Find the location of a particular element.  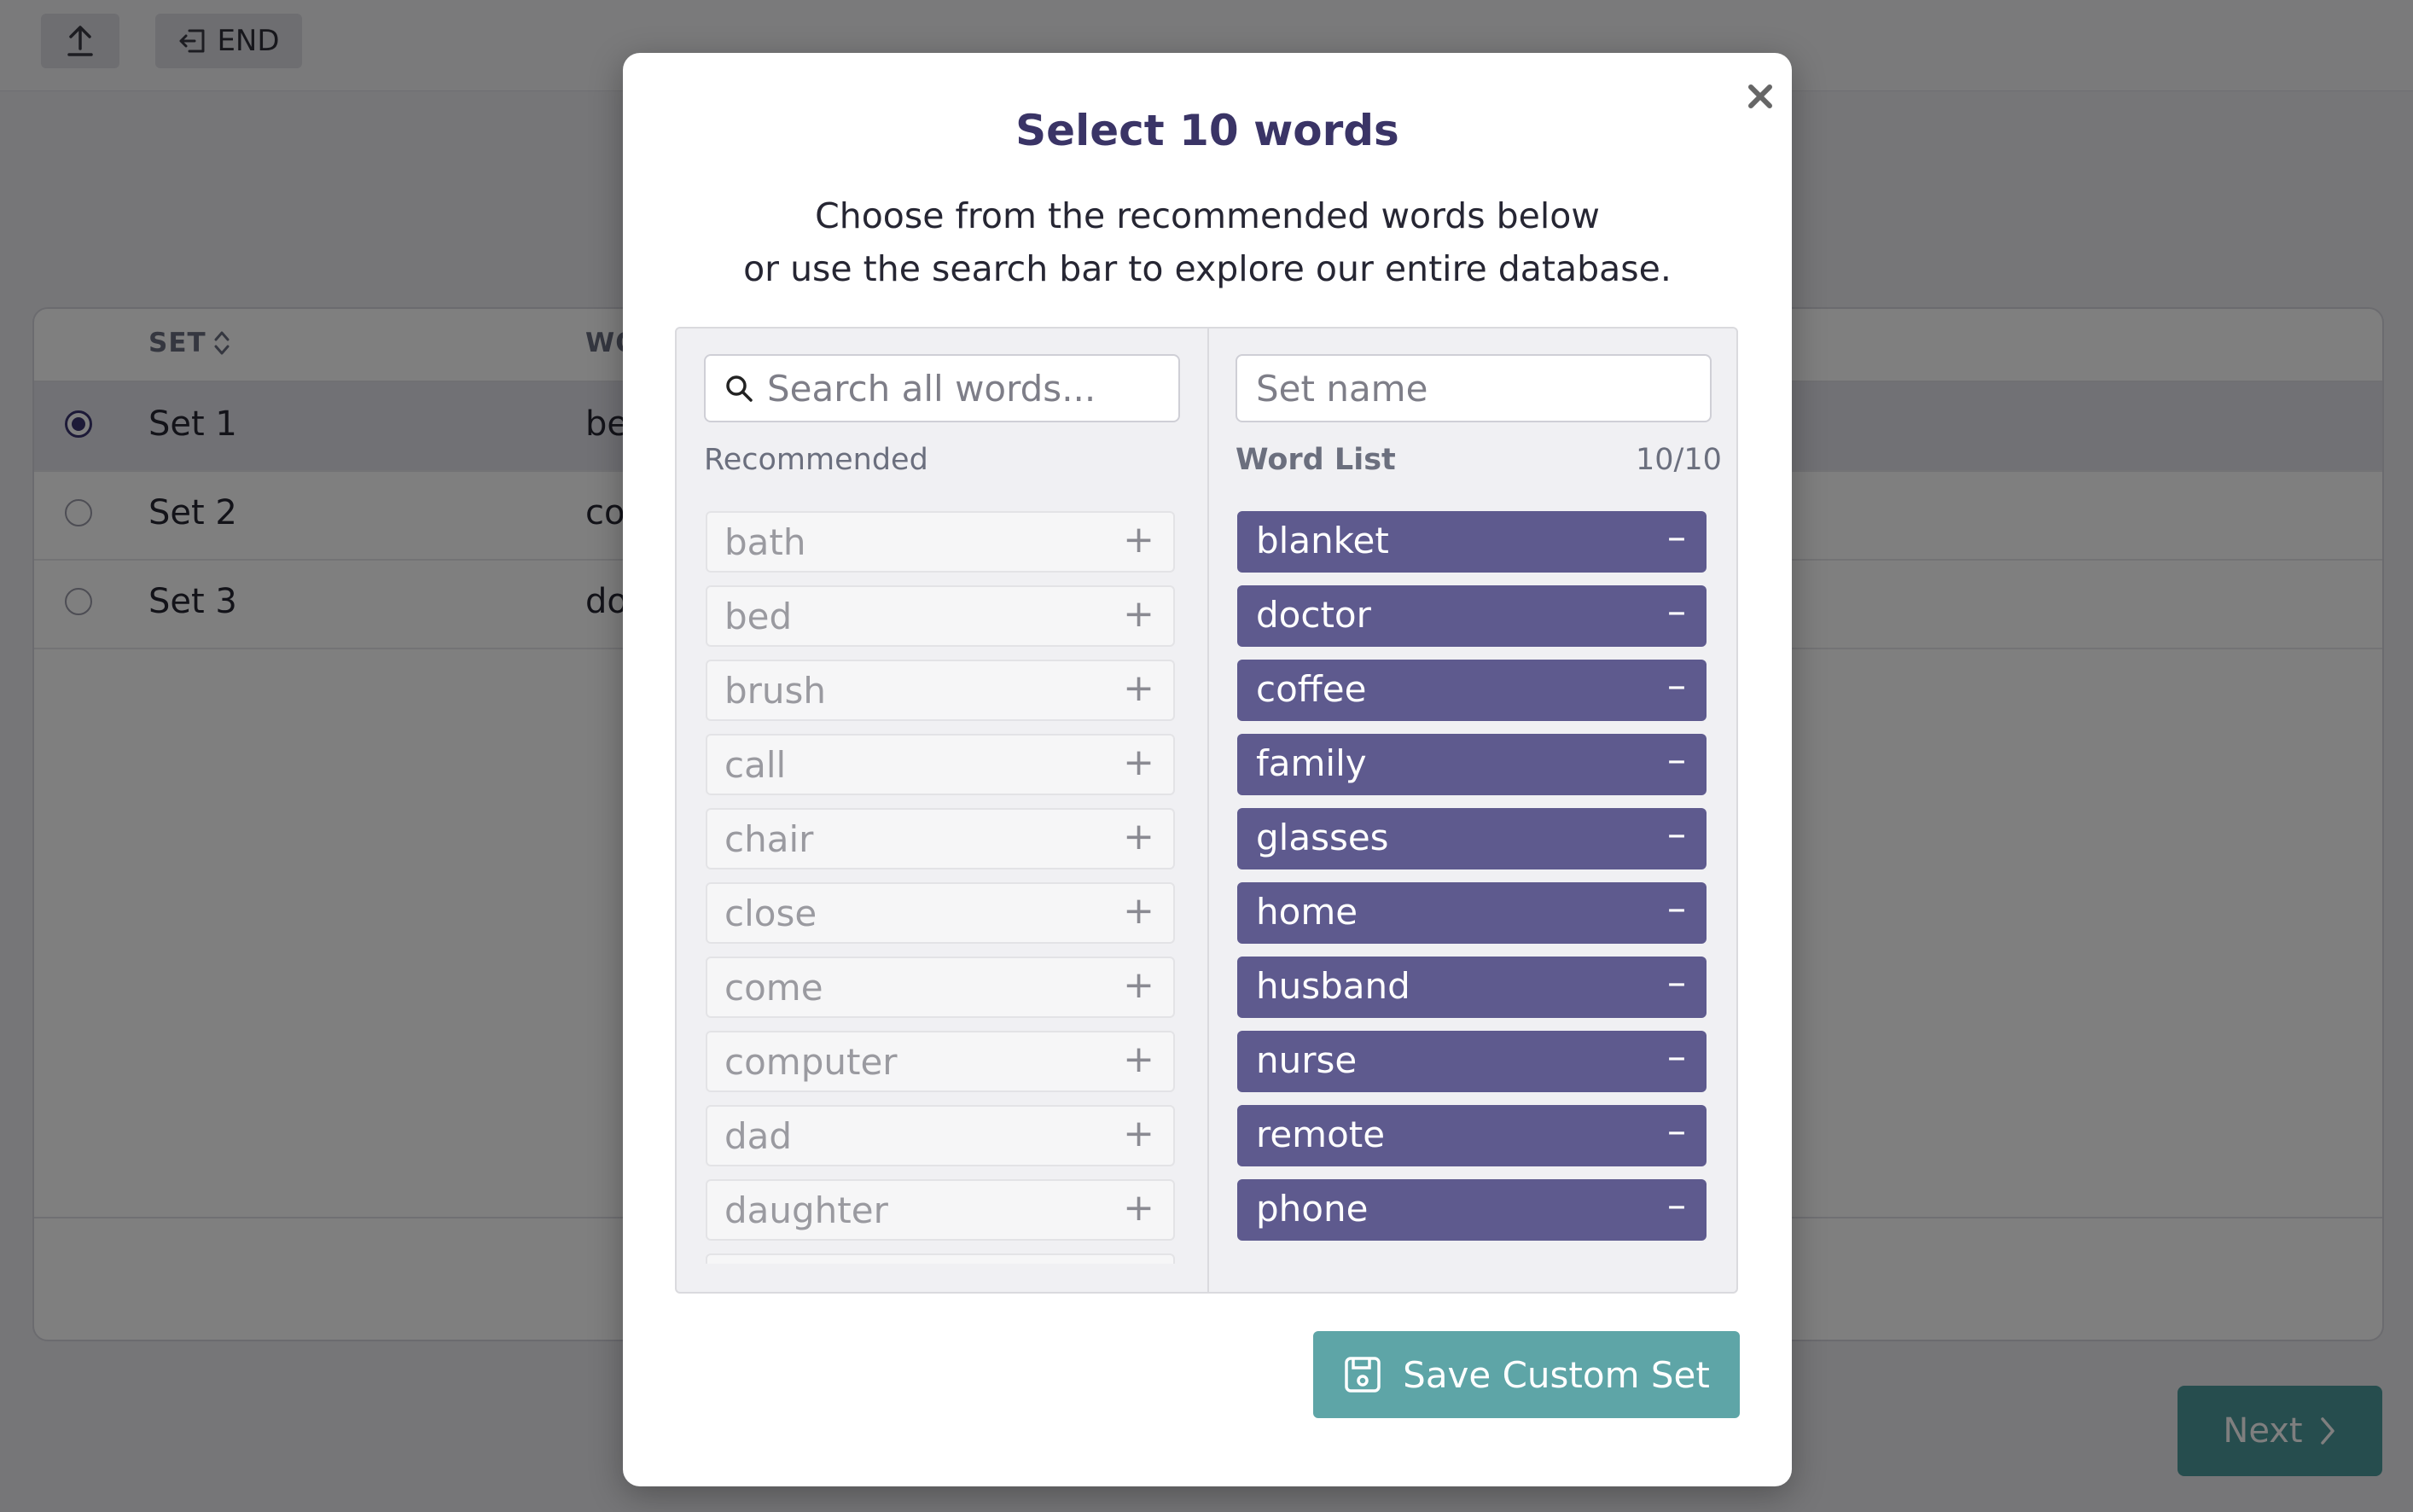

recommended-word: come + is located at coordinates (940, 987).